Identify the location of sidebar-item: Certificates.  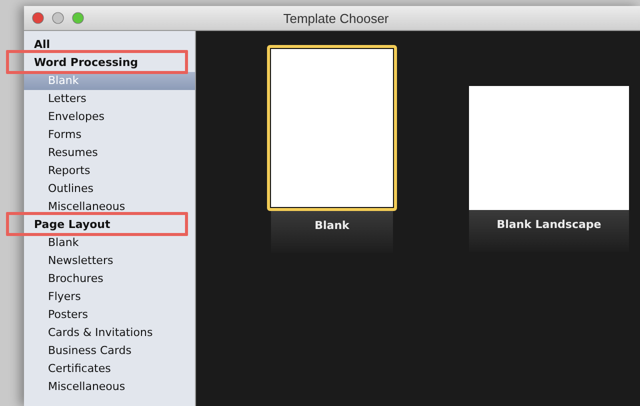
(109, 369).